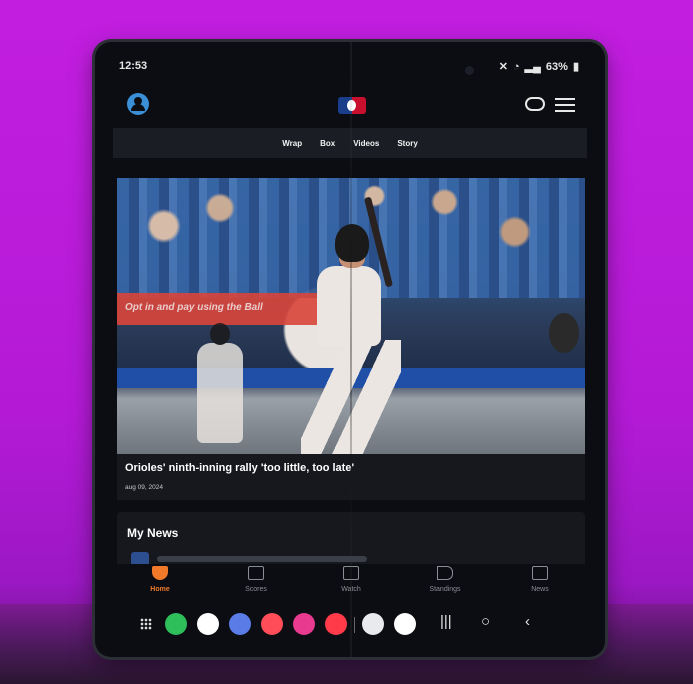 This screenshot has width=693, height=684. Describe the element at coordinates (160, 573) in the screenshot. I see `home-plate-icon` at that location.